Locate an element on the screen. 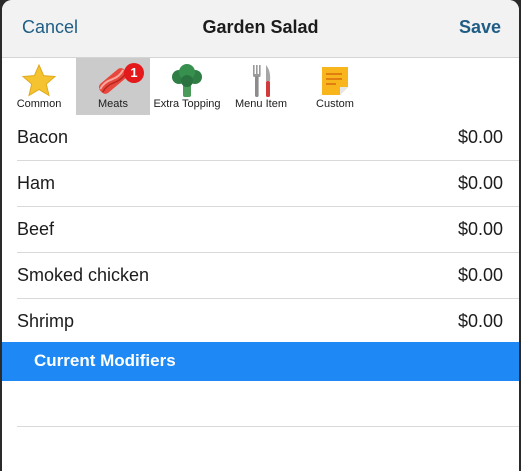 The image size is (521, 471). modifier-name: Beef is located at coordinates (36, 229).